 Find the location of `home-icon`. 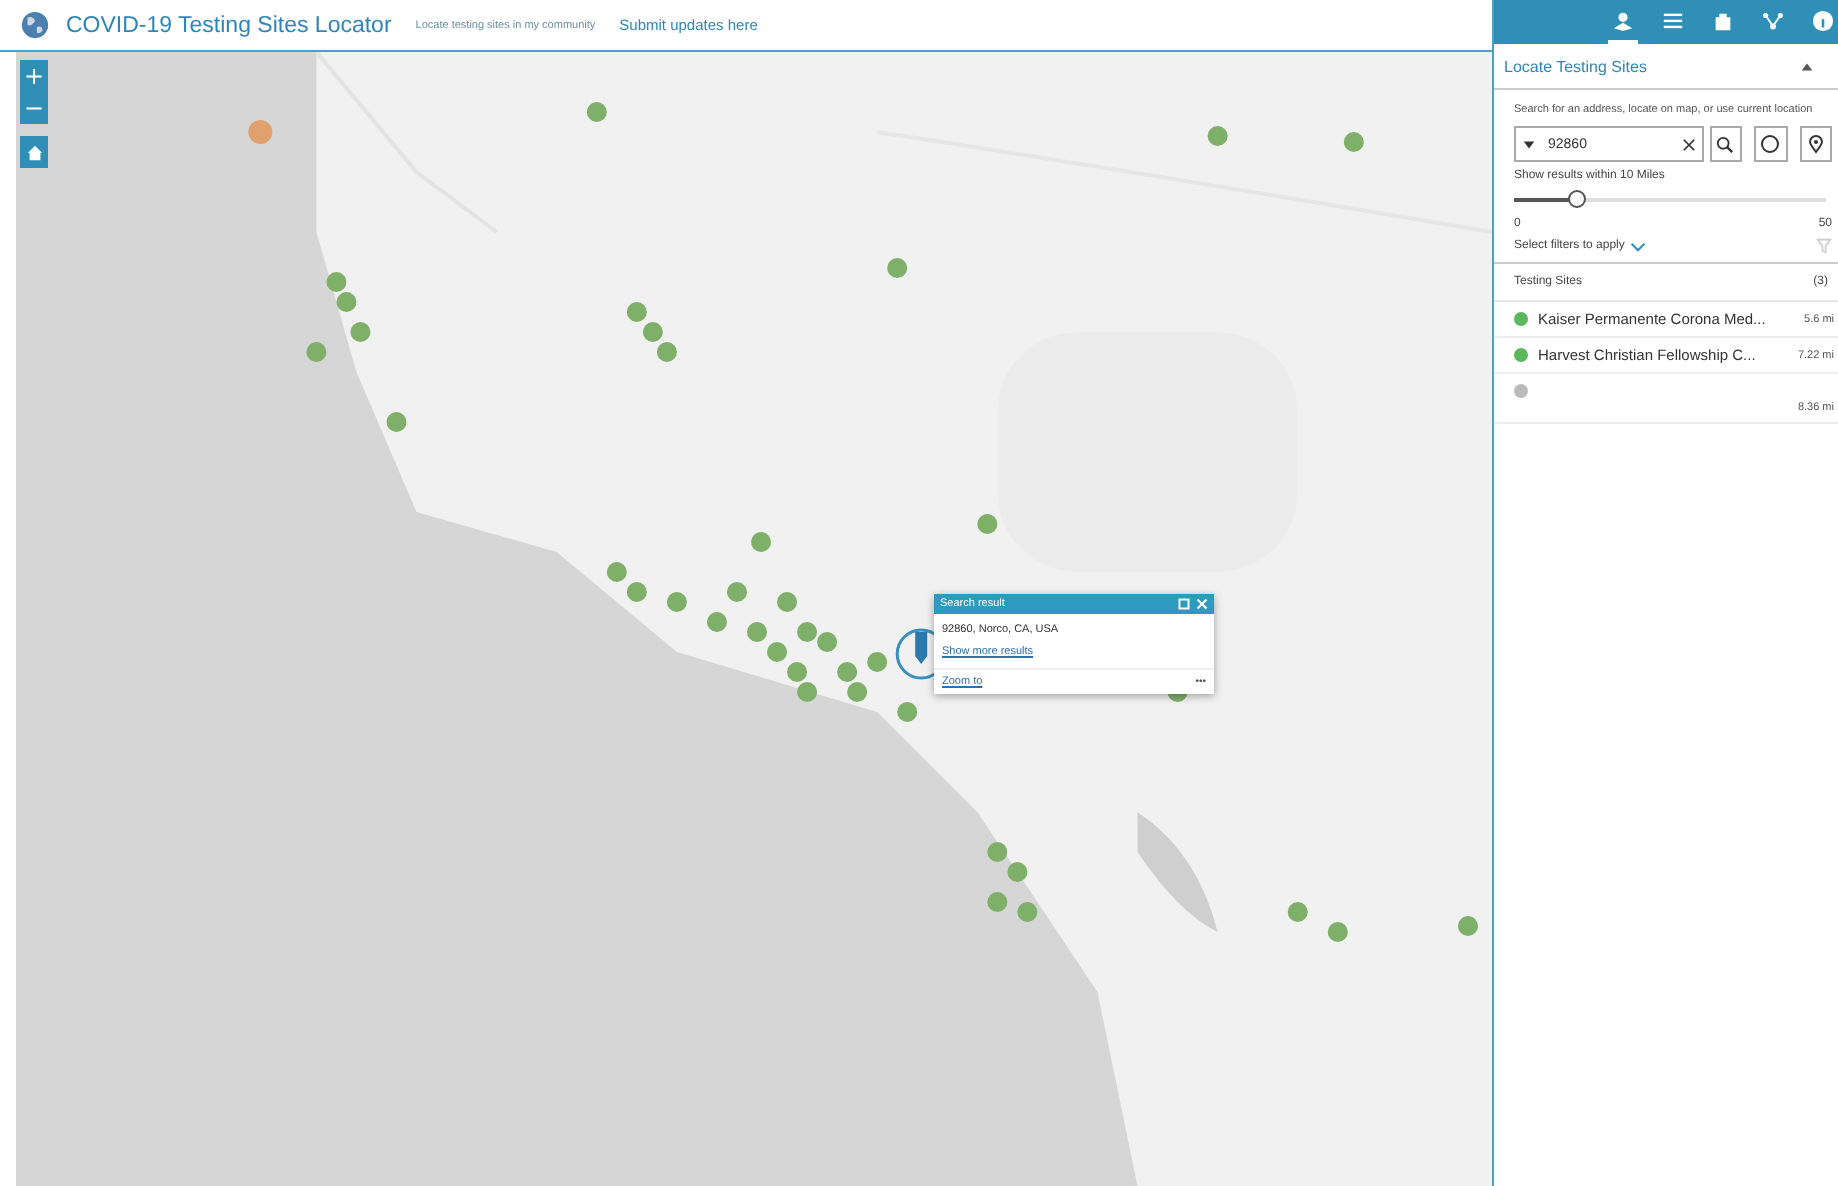

home-icon is located at coordinates (34, 152).